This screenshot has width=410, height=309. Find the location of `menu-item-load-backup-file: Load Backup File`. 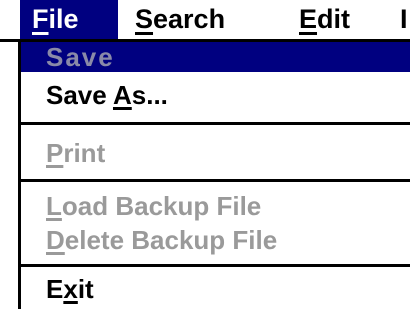

menu-item-load-backup-file: Load Backup File is located at coordinates (215, 206).